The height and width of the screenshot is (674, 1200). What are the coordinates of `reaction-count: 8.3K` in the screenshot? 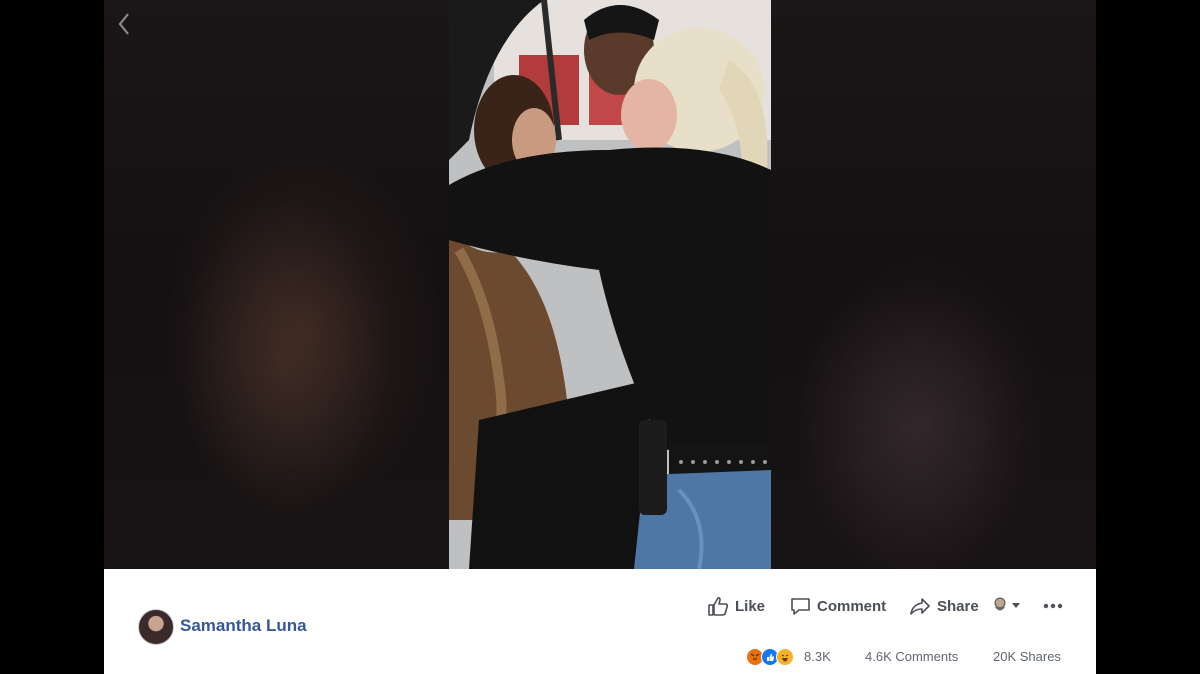 It's located at (817, 656).